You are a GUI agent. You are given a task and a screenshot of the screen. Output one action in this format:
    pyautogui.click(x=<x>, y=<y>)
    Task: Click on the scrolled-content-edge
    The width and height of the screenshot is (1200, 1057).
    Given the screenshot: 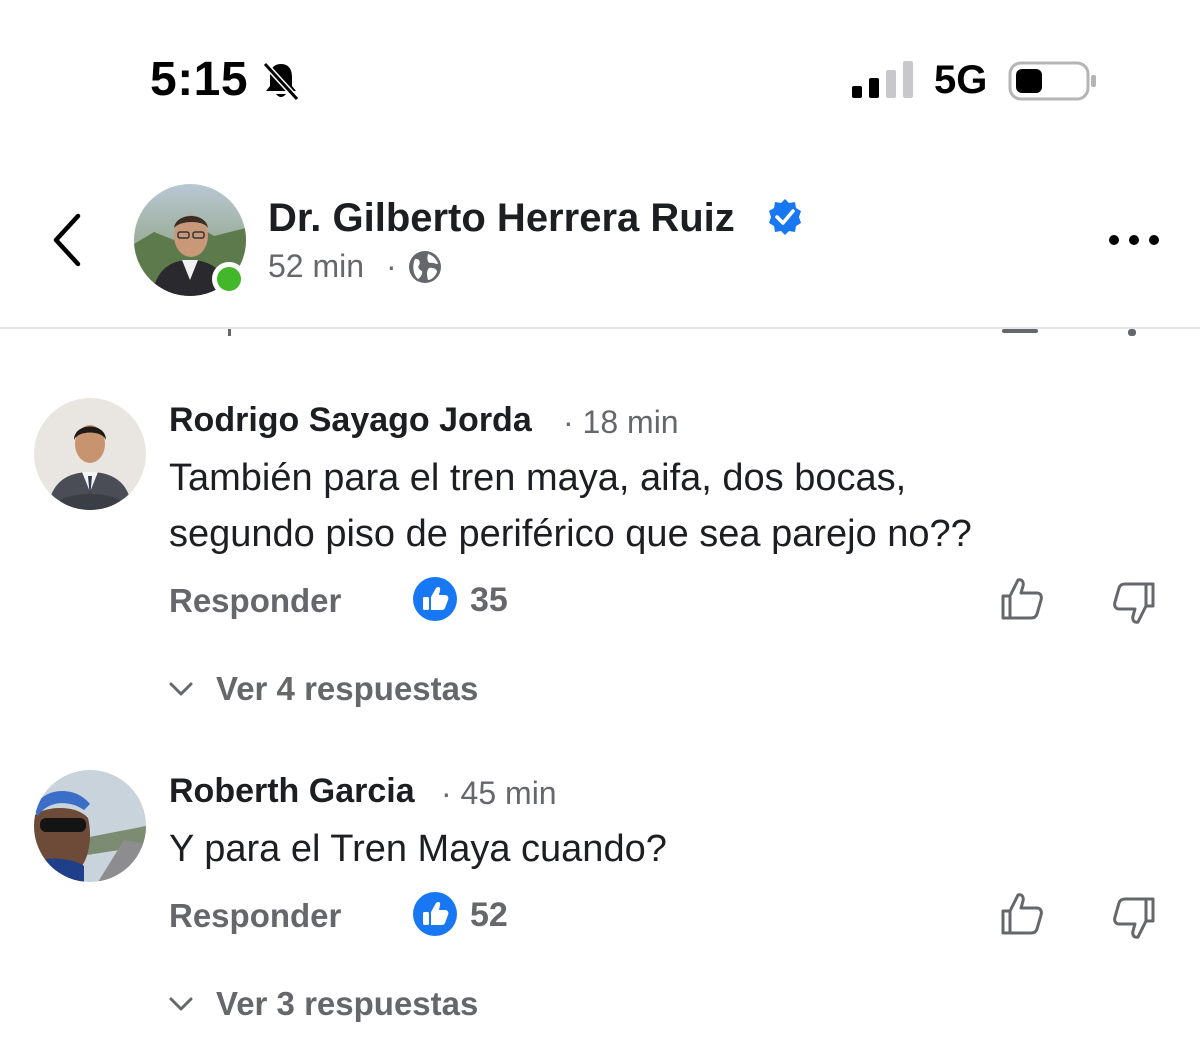 What is the action you would take?
    pyautogui.click(x=682, y=332)
    